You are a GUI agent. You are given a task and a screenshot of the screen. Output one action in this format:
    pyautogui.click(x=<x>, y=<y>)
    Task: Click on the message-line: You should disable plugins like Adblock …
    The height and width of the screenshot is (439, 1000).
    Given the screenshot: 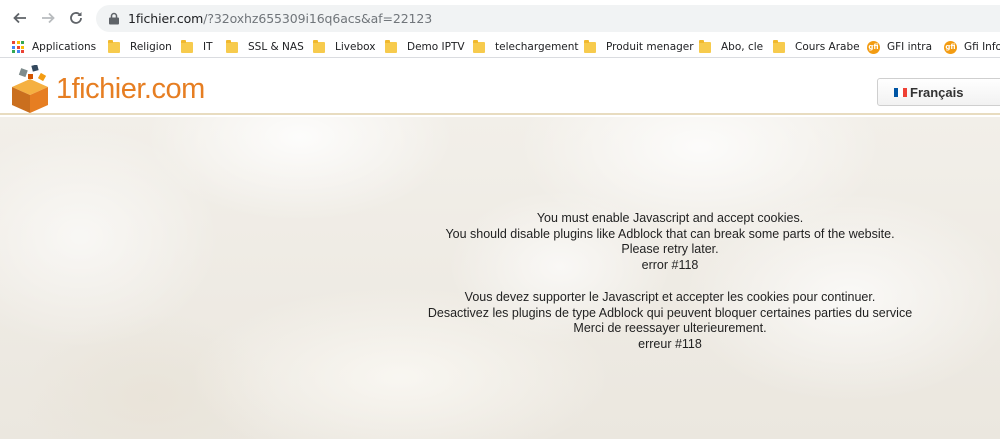 What is the action you would take?
    pyautogui.click(x=670, y=233)
    